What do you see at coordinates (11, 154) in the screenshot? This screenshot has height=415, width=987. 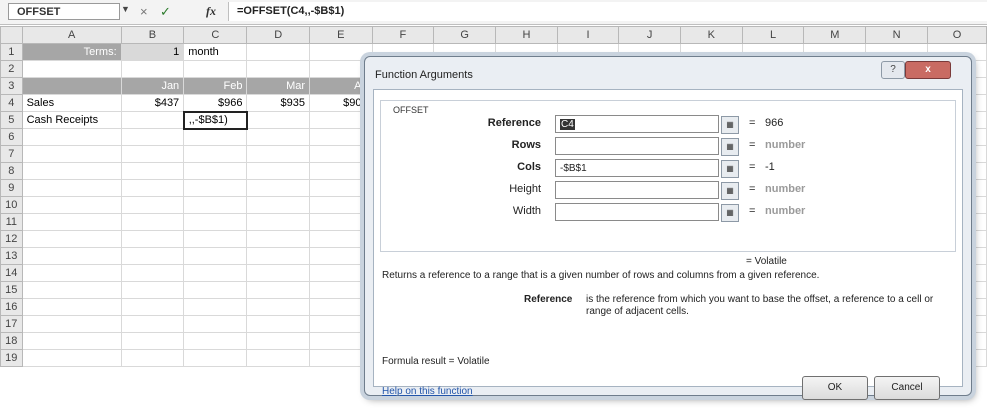 I see `row-header-7: 7` at bounding box center [11, 154].